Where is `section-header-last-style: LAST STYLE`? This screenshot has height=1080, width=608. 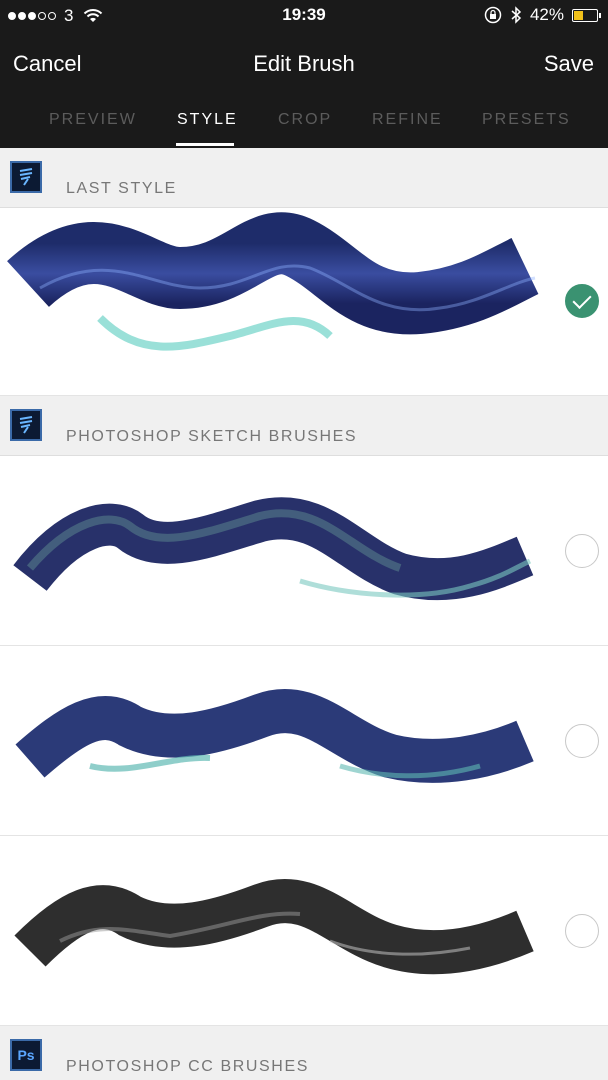 section-header-last-style: LAST STYLE is located at coordinates (304, 178).